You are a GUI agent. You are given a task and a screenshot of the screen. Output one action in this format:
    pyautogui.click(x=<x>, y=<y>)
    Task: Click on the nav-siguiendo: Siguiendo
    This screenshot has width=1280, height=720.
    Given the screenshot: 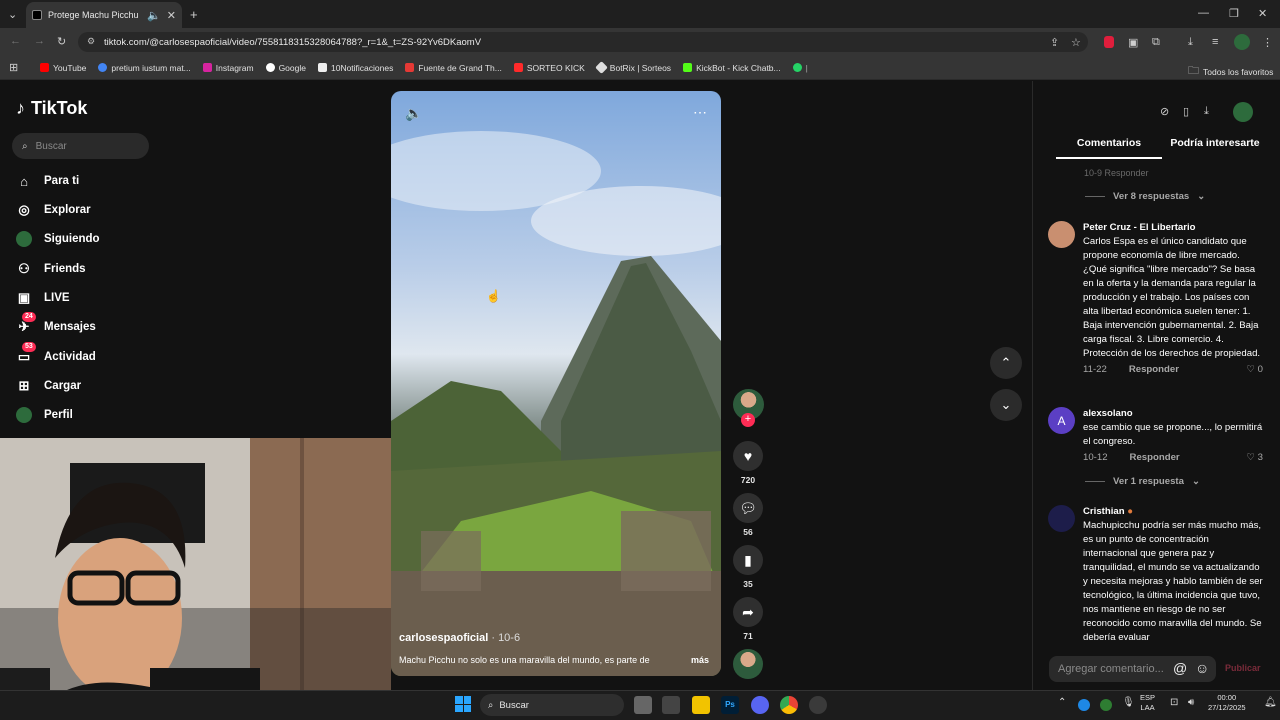 What is the action you would take?
    pyautogui.click(x=58, y=239)
    